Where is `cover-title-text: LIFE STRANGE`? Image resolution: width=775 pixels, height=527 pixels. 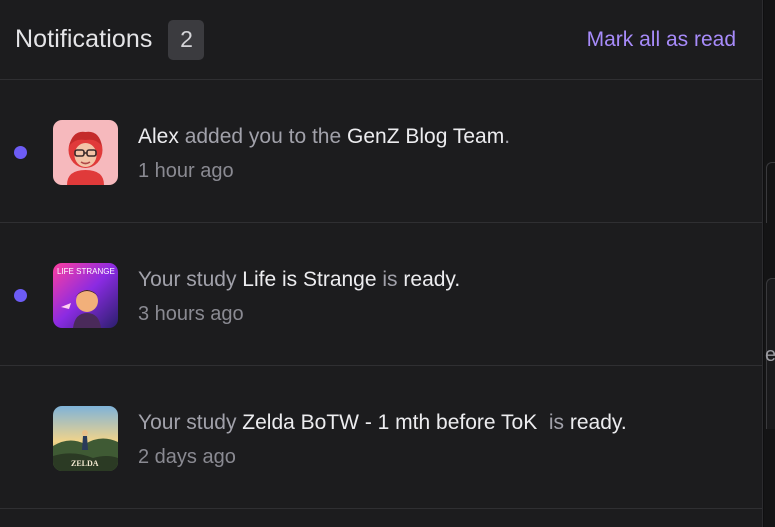 cover-title-text: LIFE STRANGE is located at coordinates (86, 271).